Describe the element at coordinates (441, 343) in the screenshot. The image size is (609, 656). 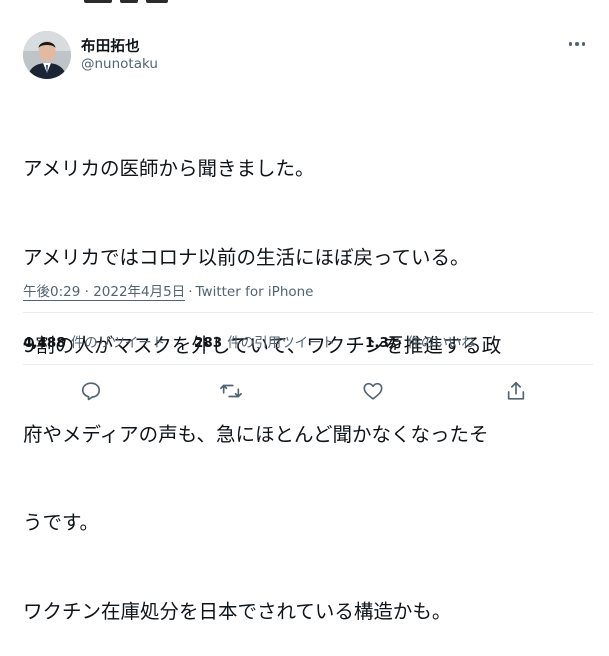
I see `like-count-label: 件のいいね` at that location.